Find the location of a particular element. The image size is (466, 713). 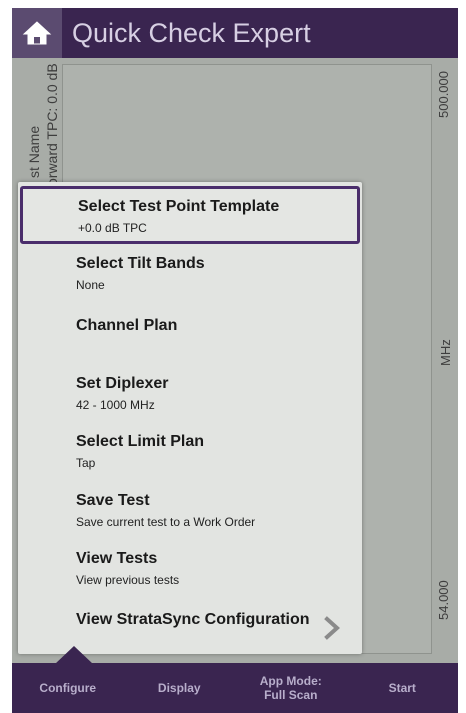

frequency-unit: MHz is located at coordinates (445, 352).